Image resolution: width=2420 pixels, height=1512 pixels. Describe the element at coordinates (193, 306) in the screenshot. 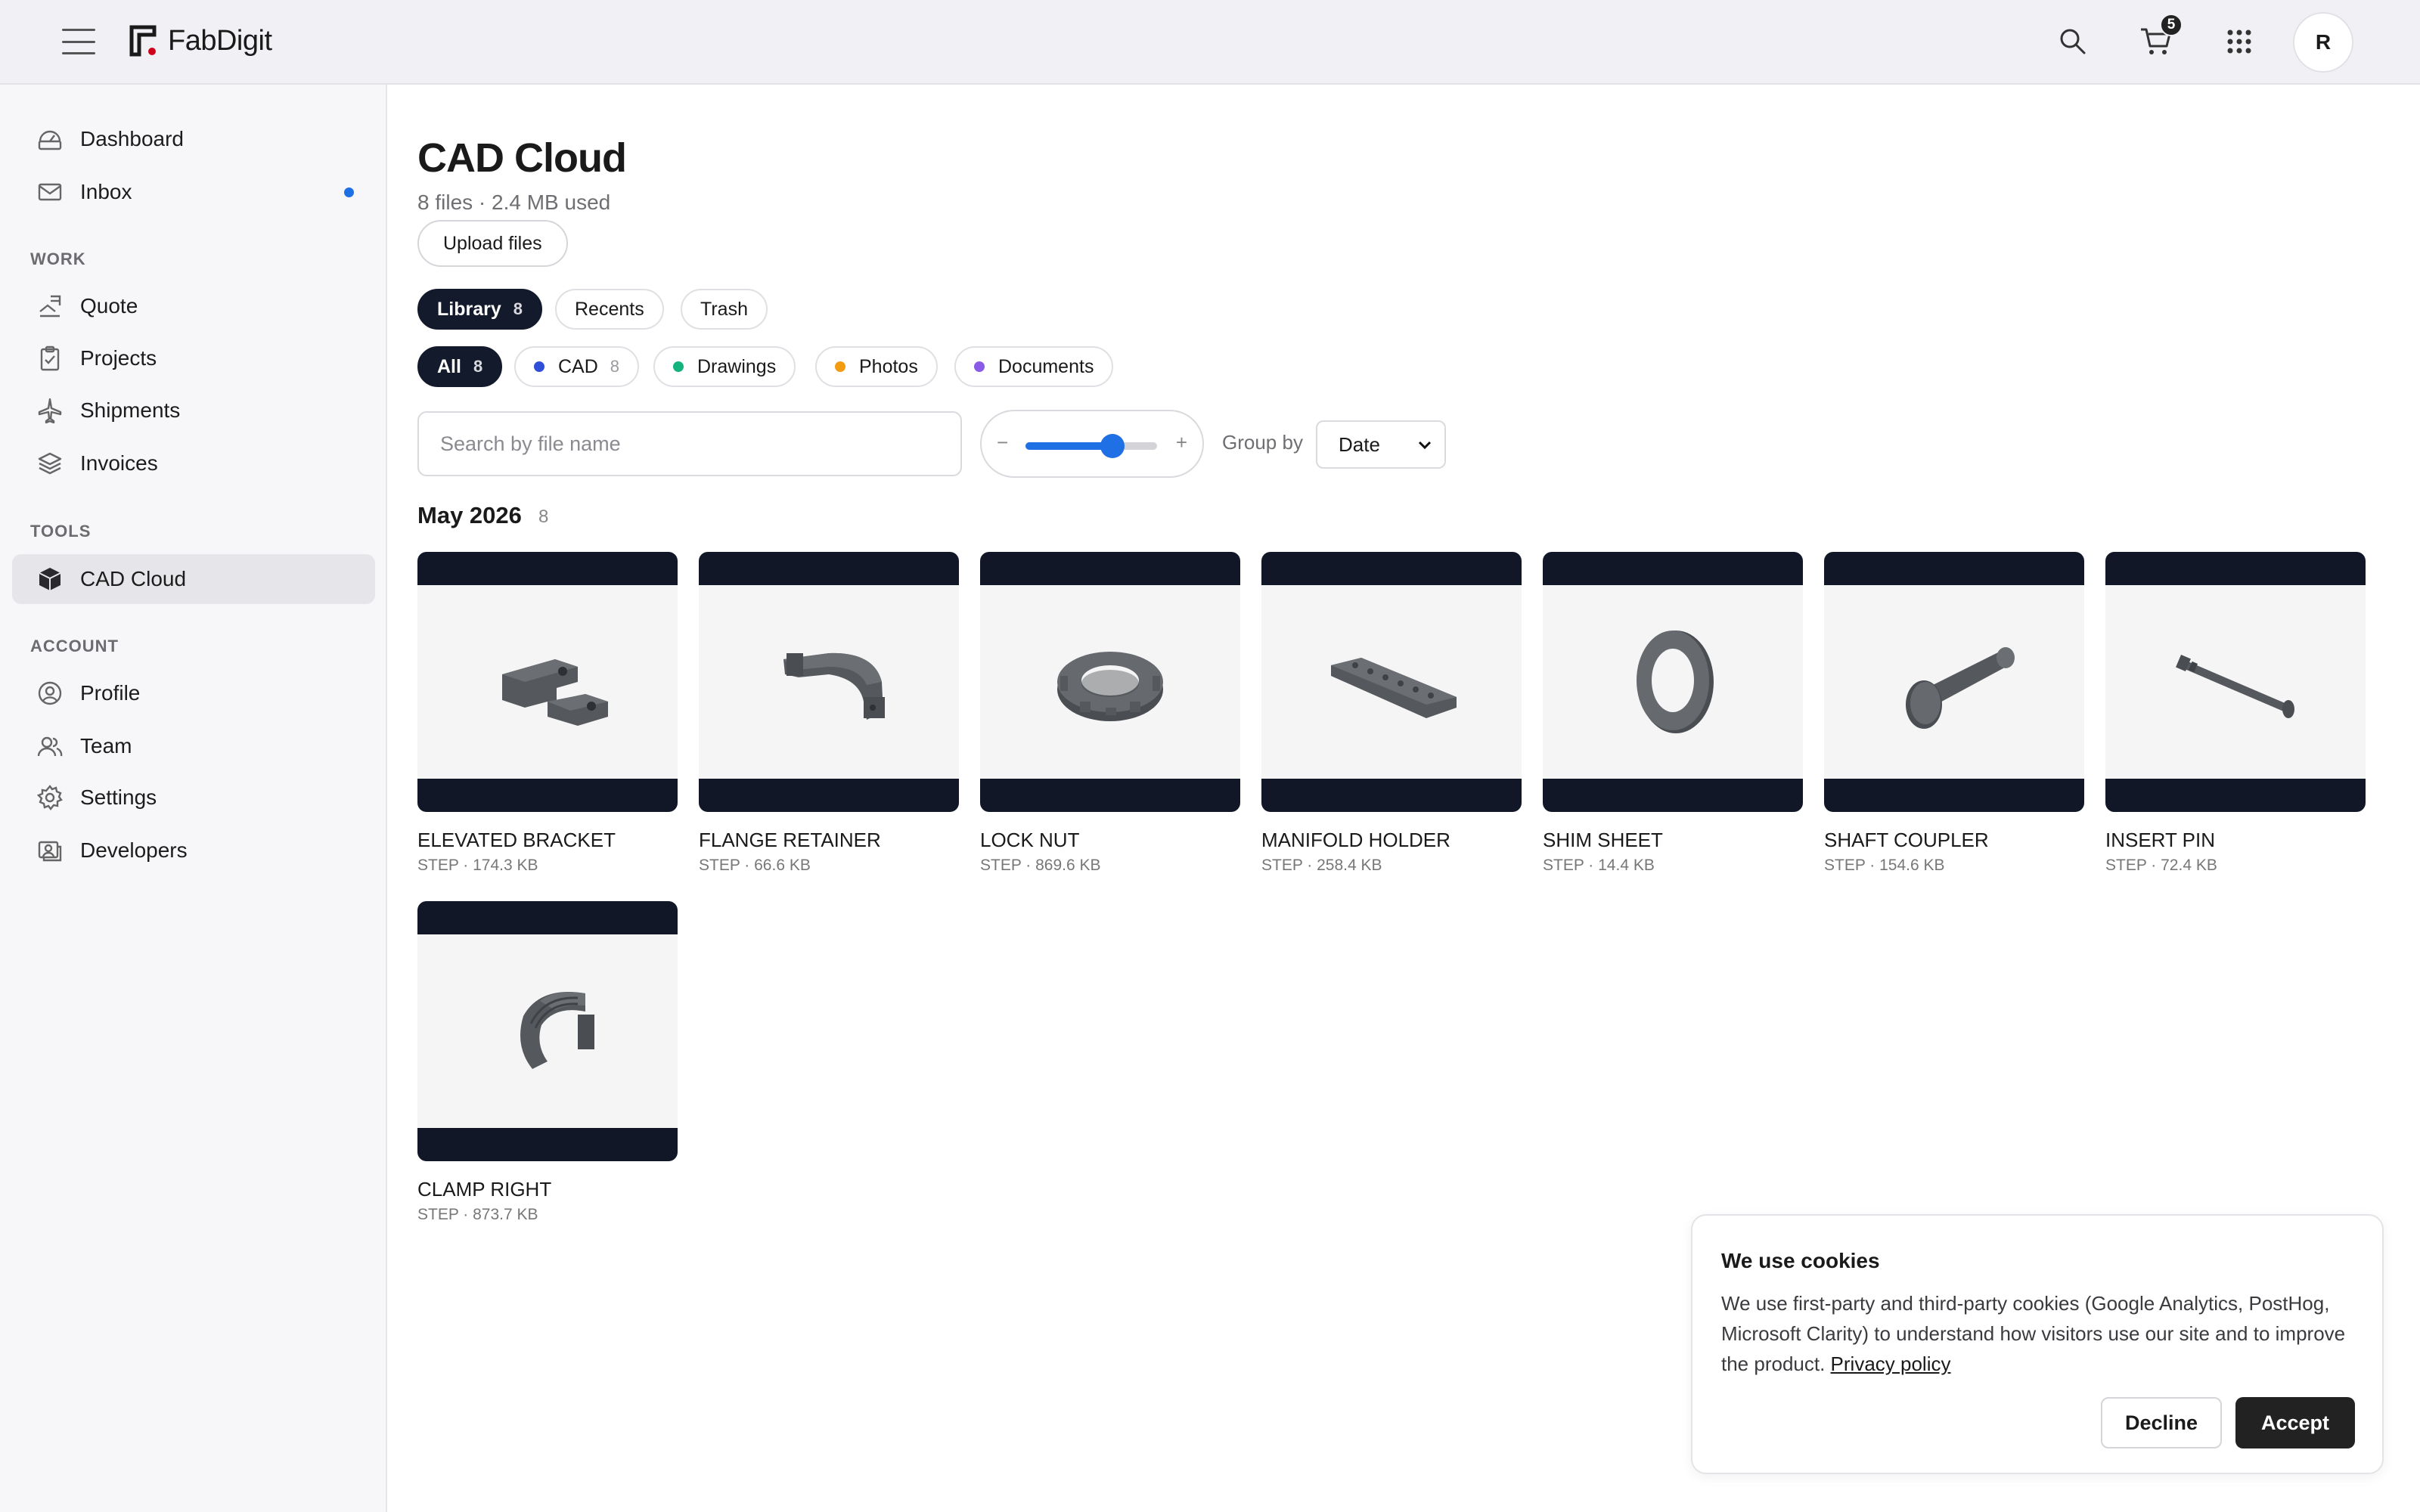

I see `sidebar-item-quote: Quote` at that location.